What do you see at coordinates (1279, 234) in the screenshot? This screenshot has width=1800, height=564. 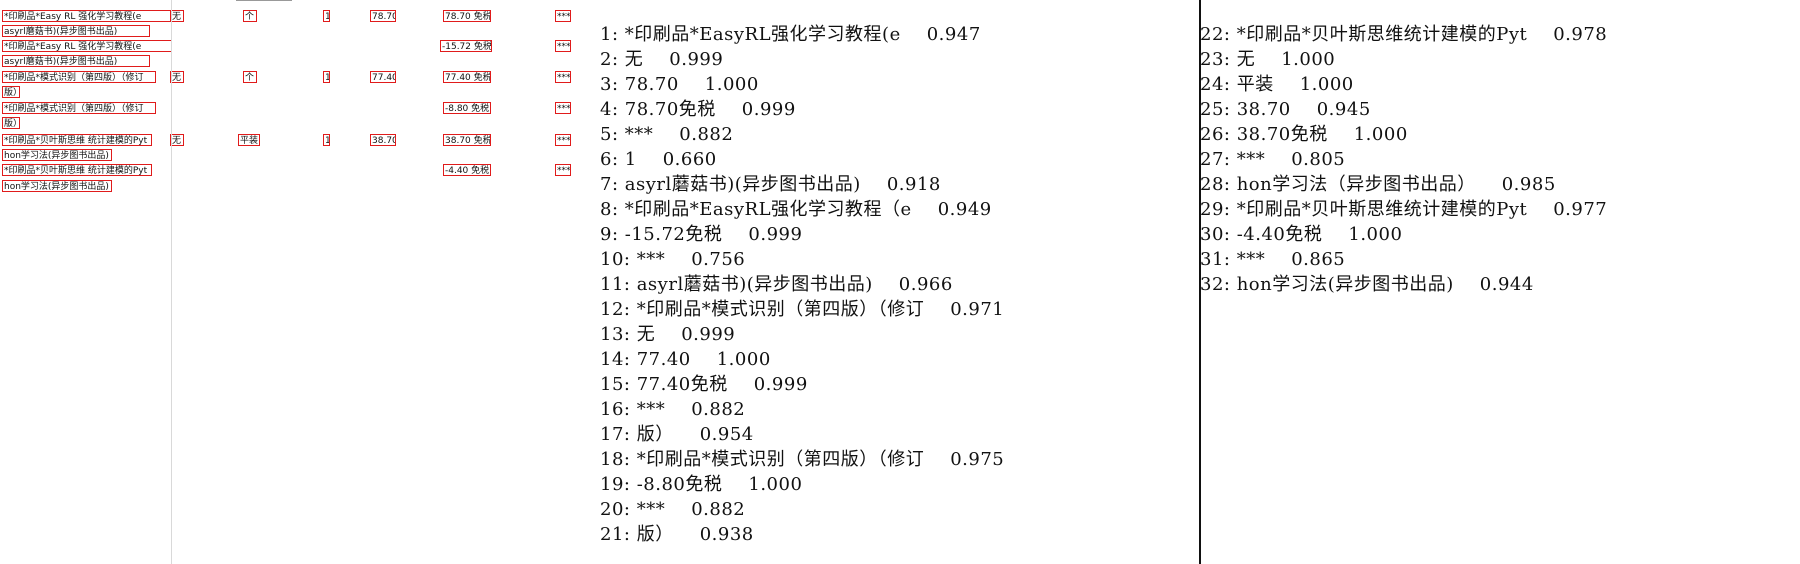 I see `line-text: -4.40免税` at bounding box center [1279, 234].